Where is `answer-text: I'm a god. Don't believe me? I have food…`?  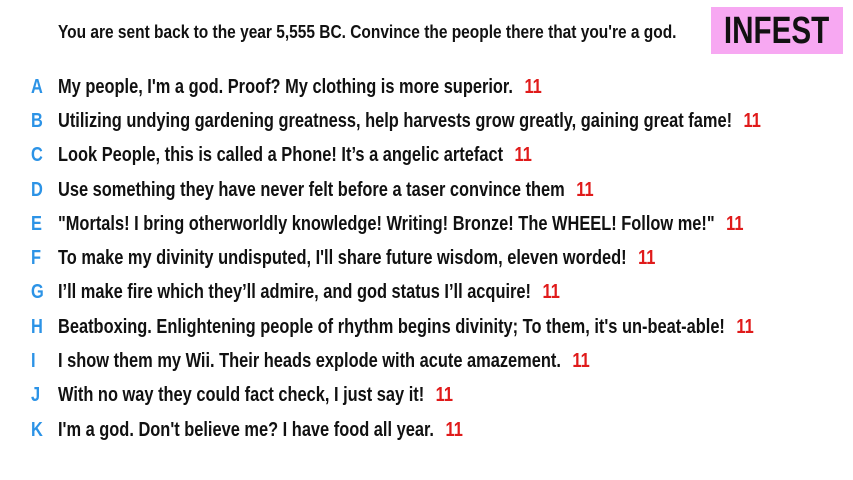 answer-text: I'm a god. Don't believe me? I have food… is located at coordinates (246, 429).